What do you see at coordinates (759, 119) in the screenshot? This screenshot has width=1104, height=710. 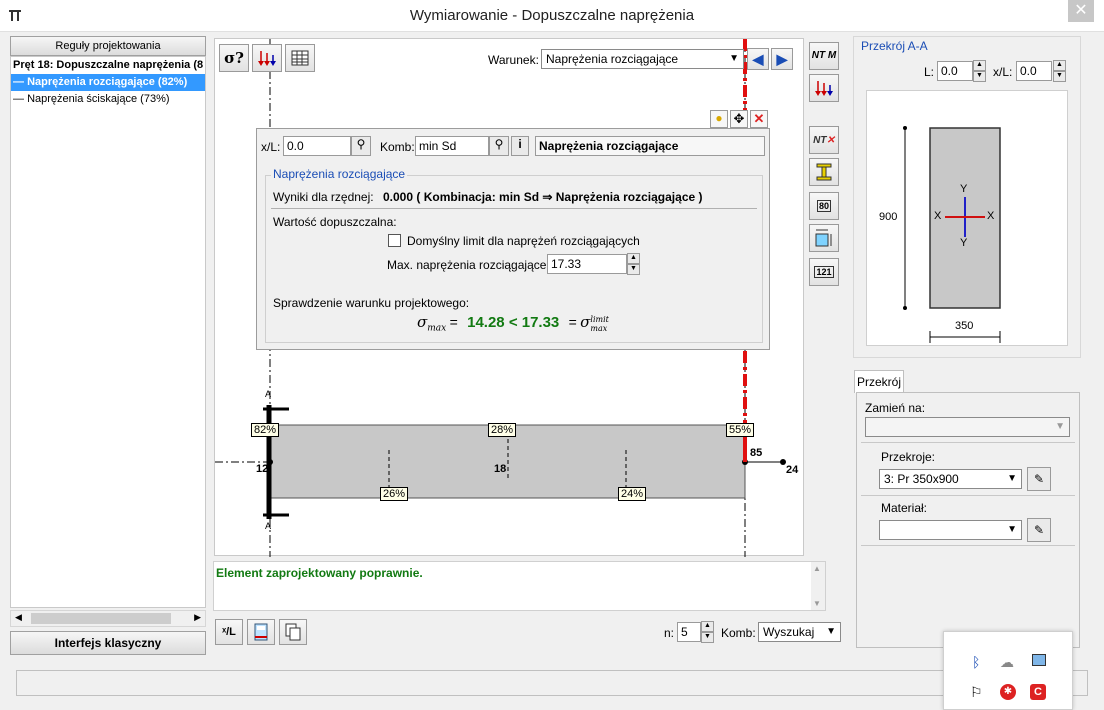 I see `dialog-close-icon: ✕` at bounding box center [759, 119].